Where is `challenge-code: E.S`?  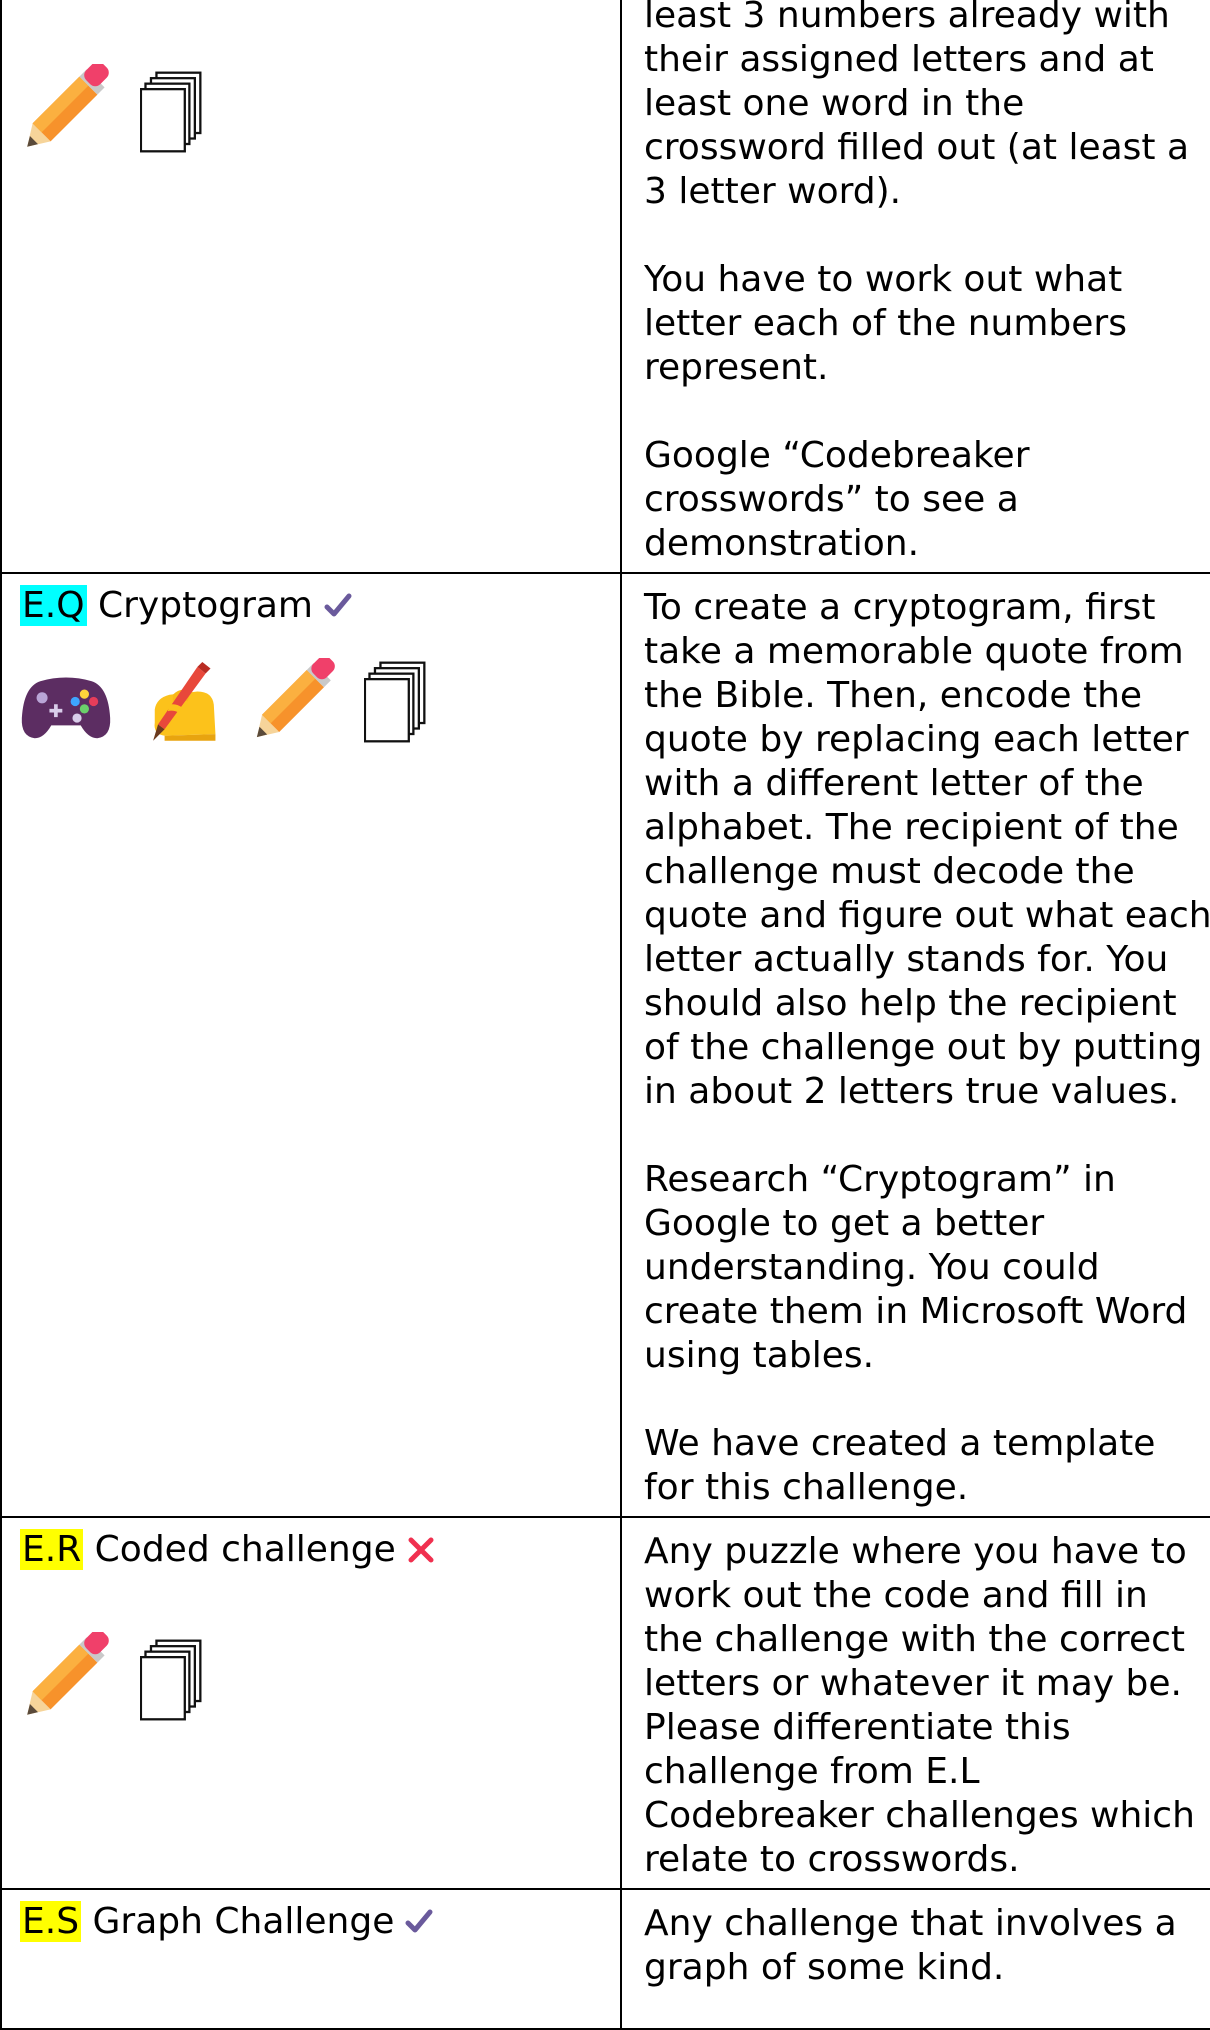 challenge-code: E.S is located at coordinates (51, 1921).